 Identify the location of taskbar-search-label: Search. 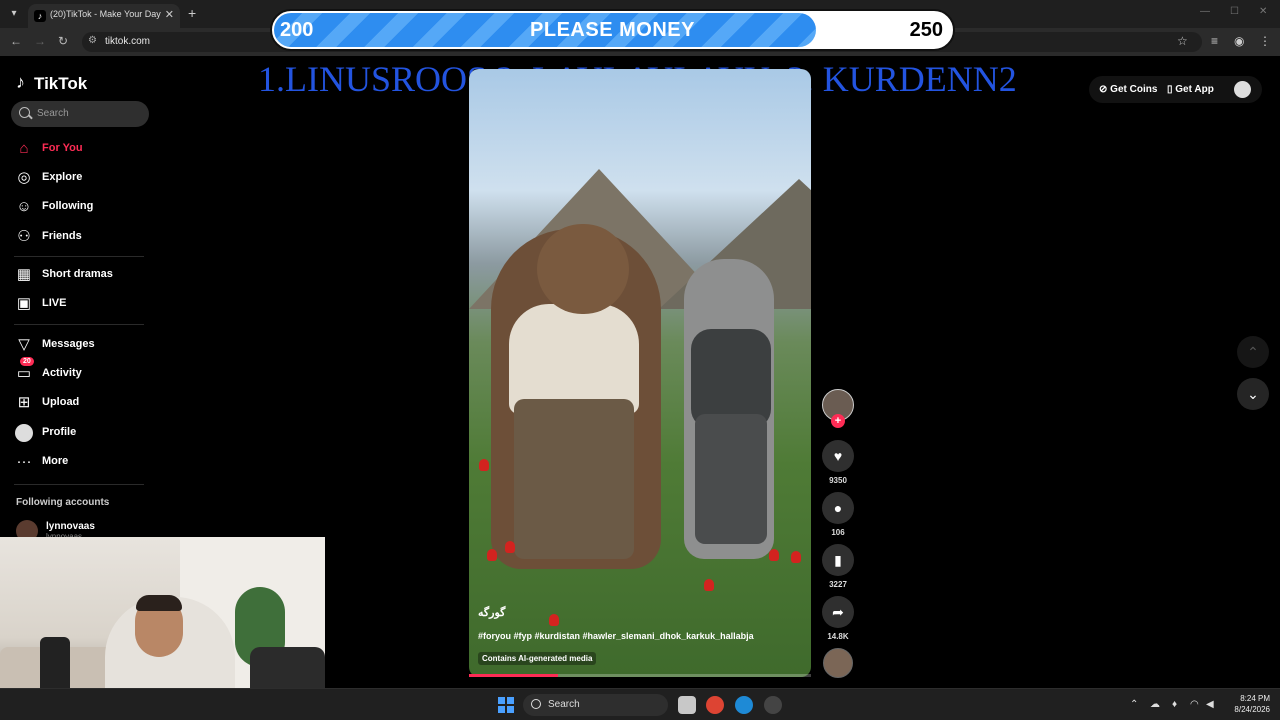
(564, 704).